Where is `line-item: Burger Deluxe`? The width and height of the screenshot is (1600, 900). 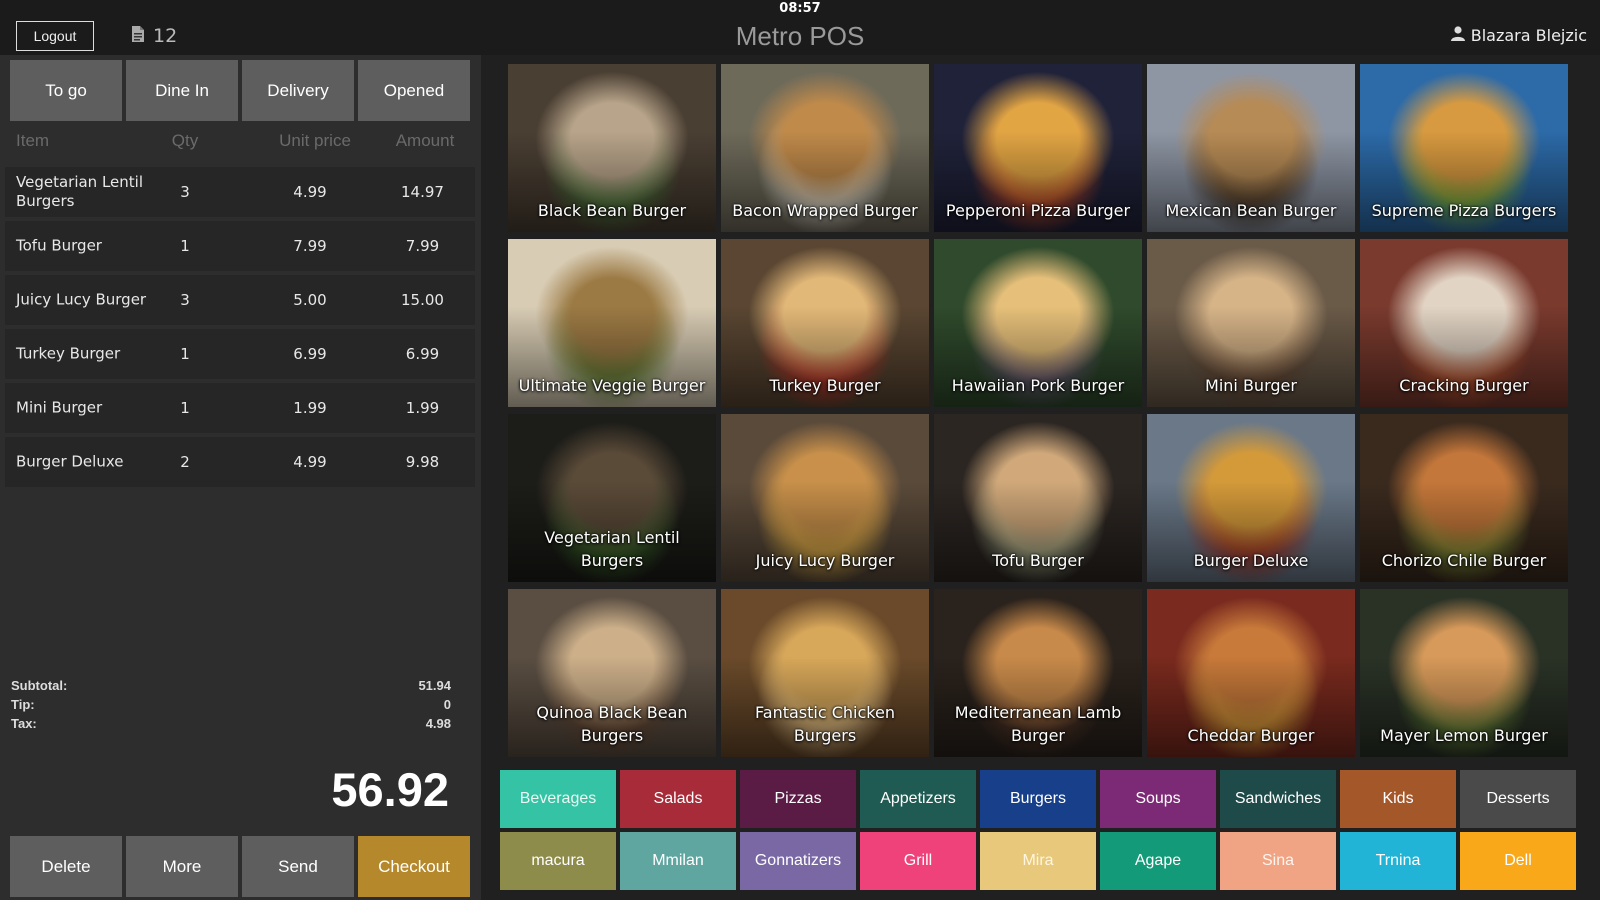
line-item: Burger Deluxe is located at coordinates (70, 461).